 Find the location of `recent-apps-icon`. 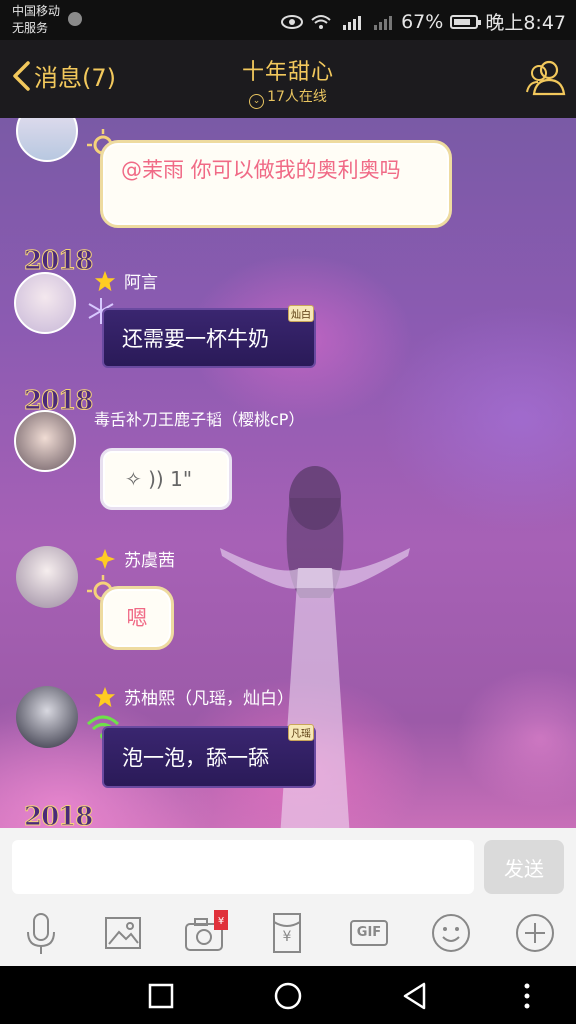

recent-apps-icon is located at coordinates (161, 996).